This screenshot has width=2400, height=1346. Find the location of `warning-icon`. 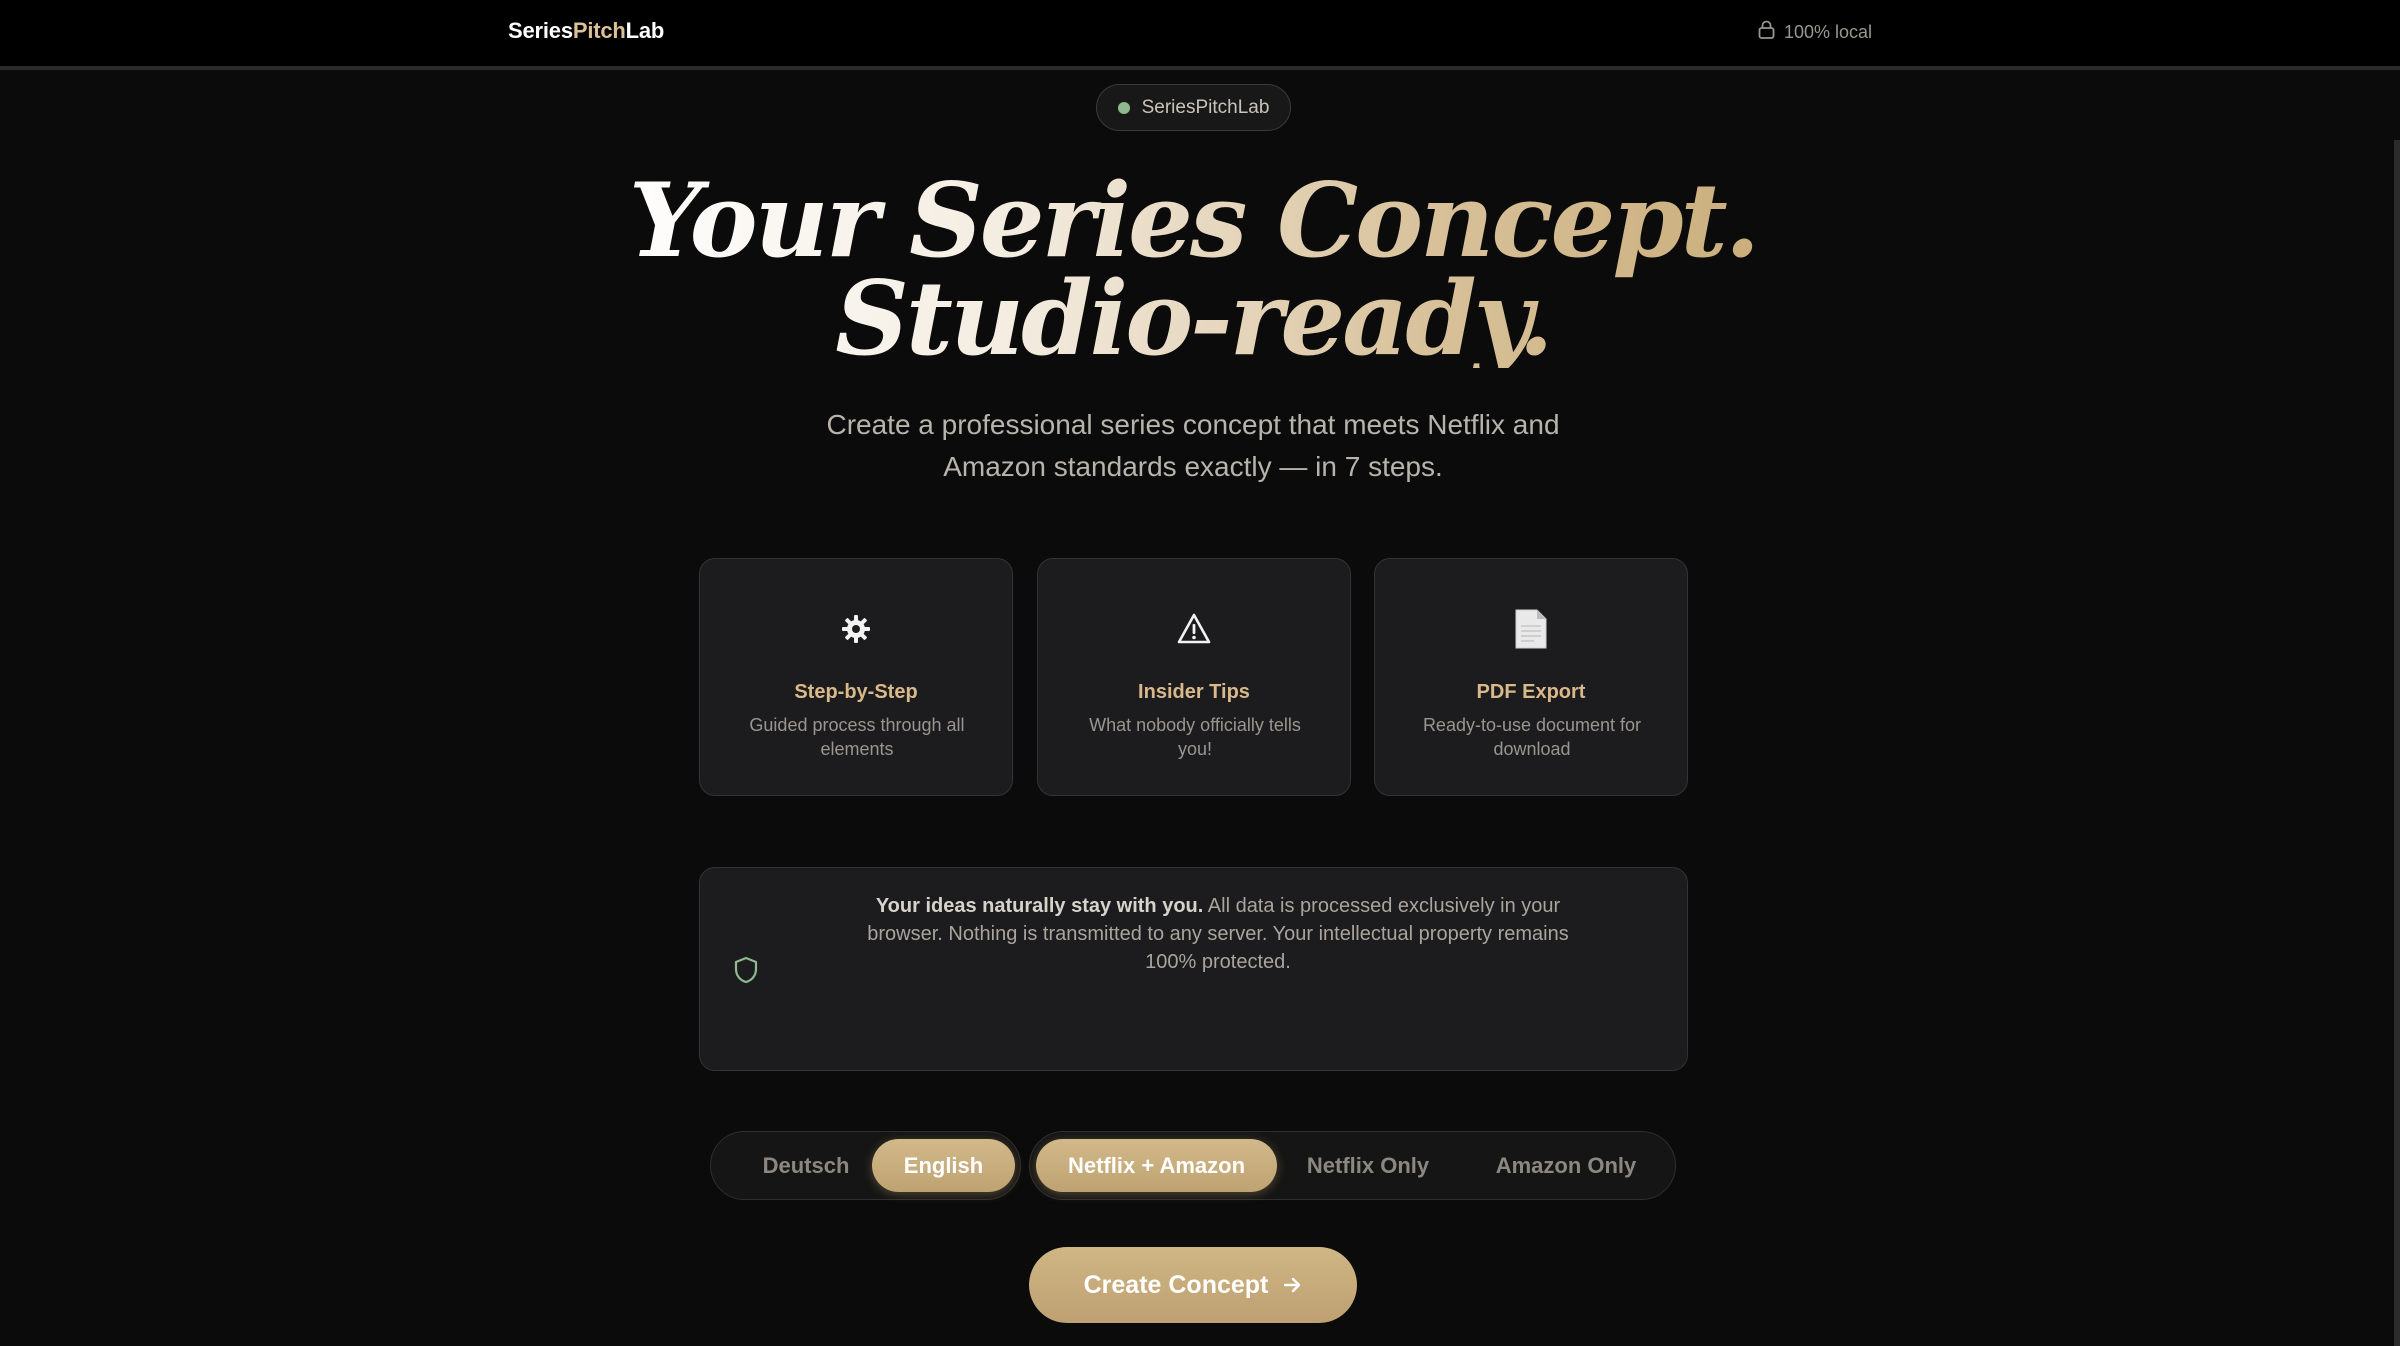

warning-icon is located at coordinates (1194, 629).